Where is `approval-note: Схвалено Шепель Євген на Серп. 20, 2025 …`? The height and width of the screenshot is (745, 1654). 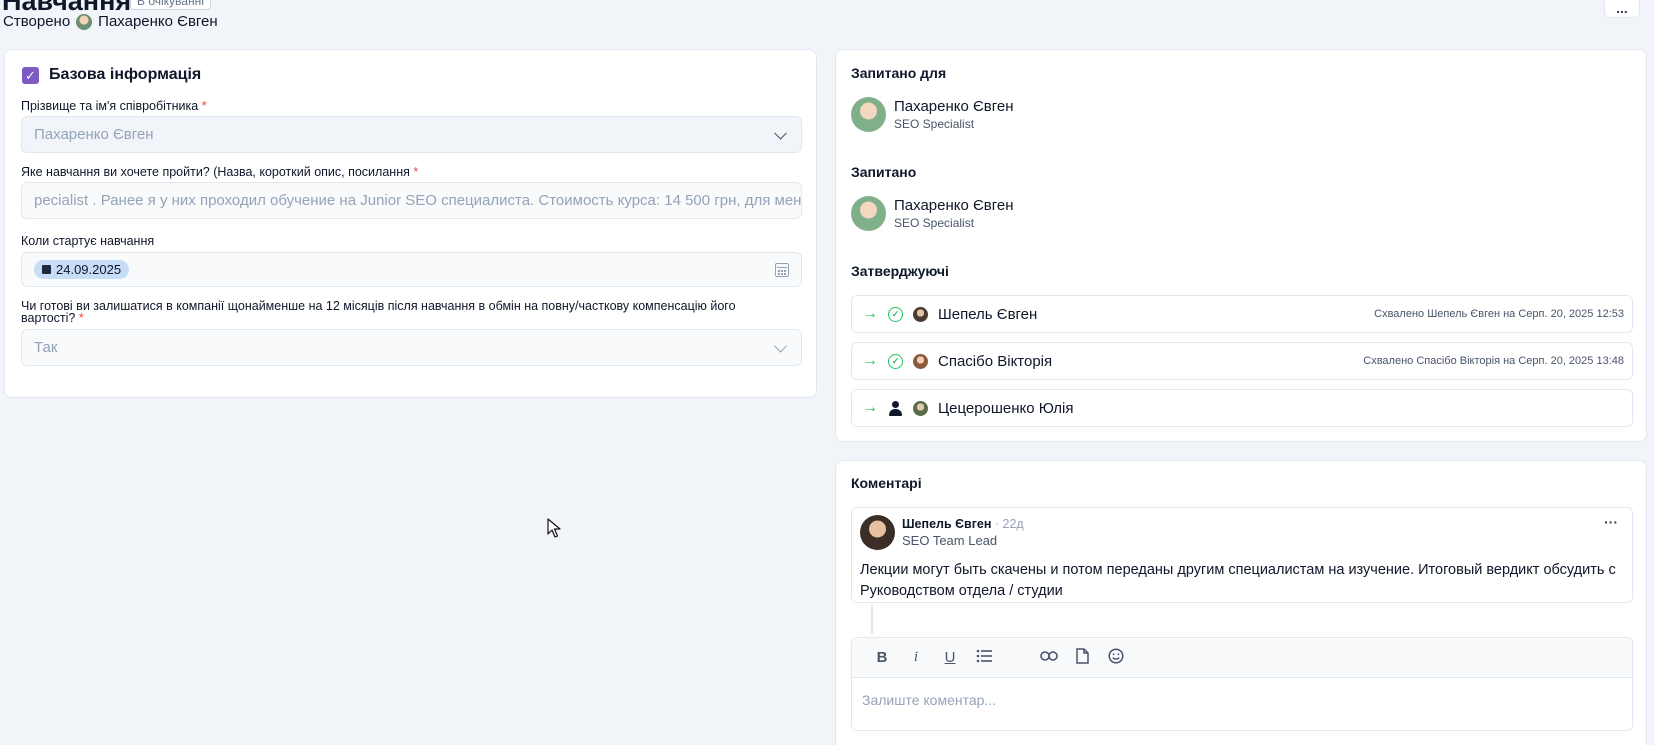 approval-note: Схвалено Шепель Євген на Серп. 20, 2025 … is located at coordinates (1499, 314).